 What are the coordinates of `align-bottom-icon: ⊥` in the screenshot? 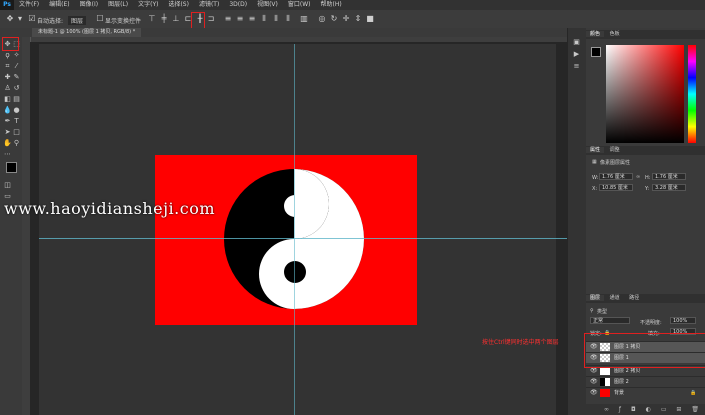 It's located at (176, 19).